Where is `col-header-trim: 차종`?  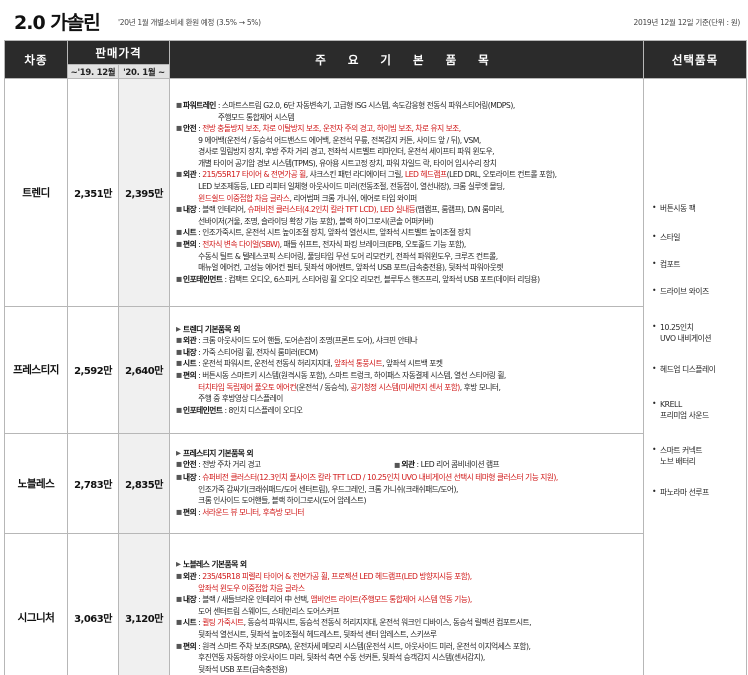
col-header-trim: 차종 is located at coordinates (36, 59).